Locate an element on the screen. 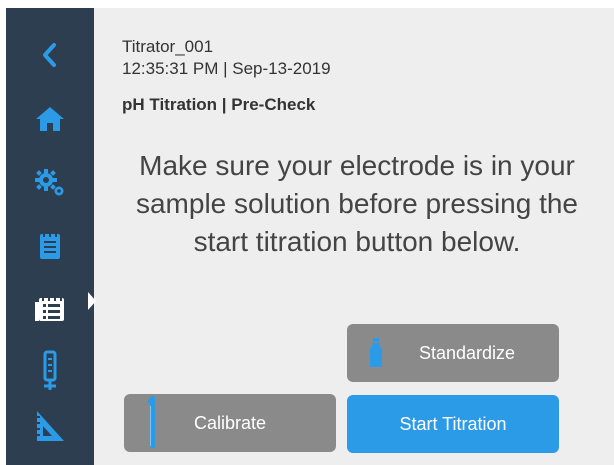 The height and width of the screenshot is (465, 614). gears-icon is located at coordinates (50, 183).